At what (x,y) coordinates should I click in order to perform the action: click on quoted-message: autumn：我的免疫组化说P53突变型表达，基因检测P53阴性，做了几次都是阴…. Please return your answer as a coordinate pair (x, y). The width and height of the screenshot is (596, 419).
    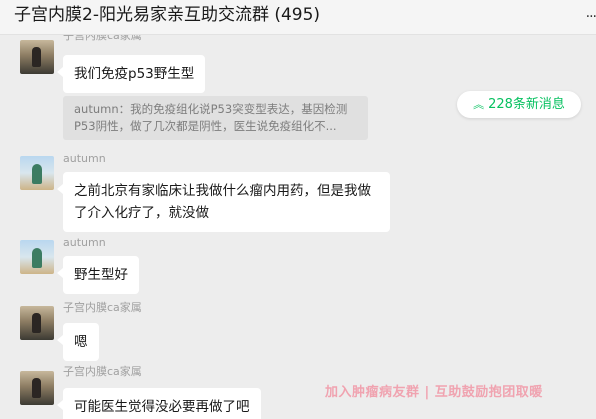
    Looking at the image, I should click on (215, 118).